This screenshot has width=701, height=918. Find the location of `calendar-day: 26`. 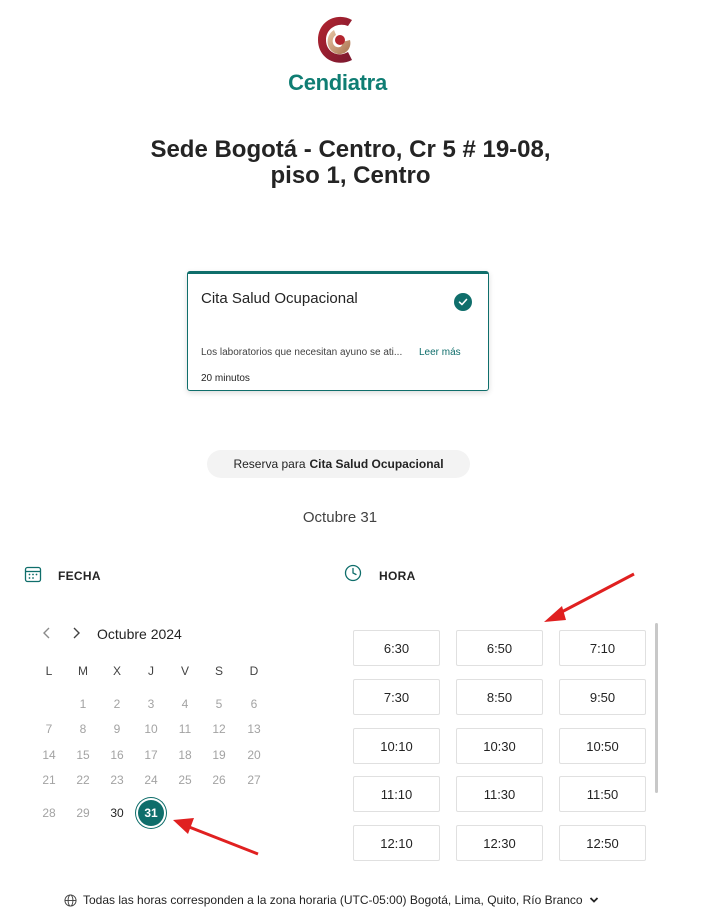

calendar-day: 26 is located at coordinates (219, 780).